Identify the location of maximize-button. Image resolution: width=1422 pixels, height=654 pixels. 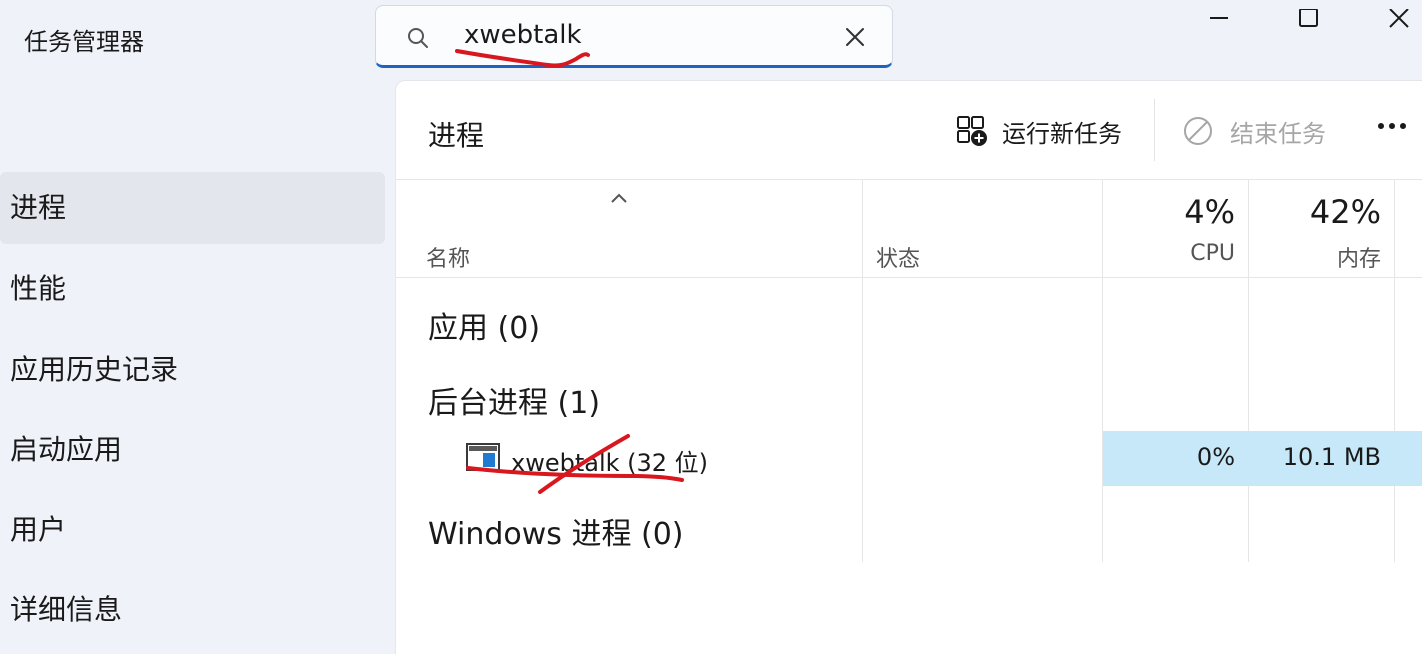
(1308, 20).